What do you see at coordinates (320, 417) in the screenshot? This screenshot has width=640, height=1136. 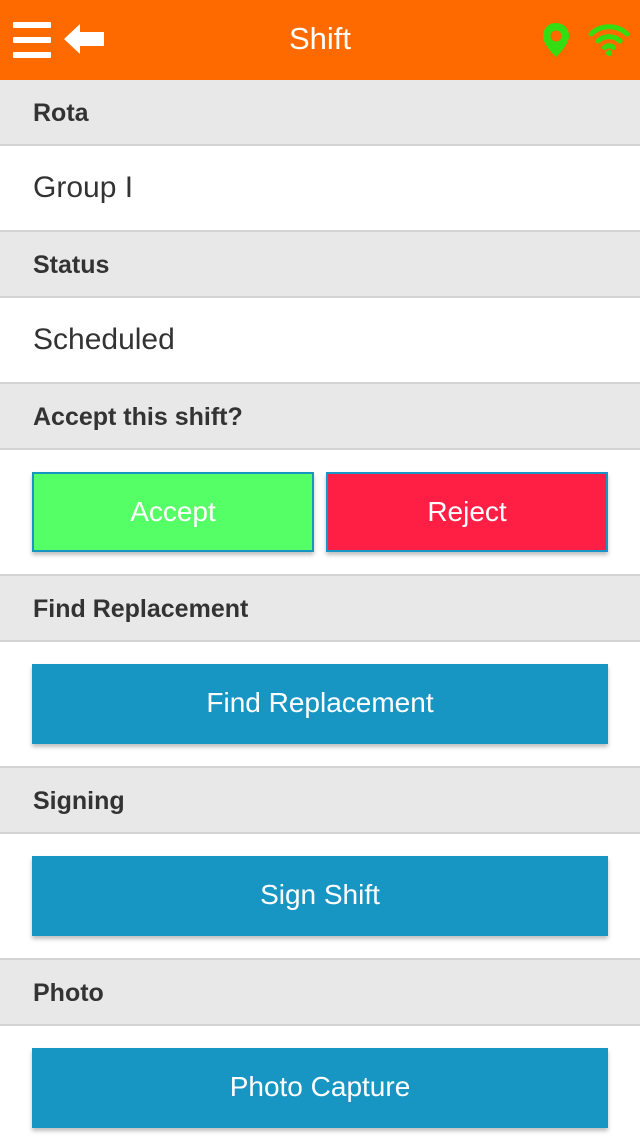 I see `accept-section-header: Accept this shift?` at bounding box center [320, 417].